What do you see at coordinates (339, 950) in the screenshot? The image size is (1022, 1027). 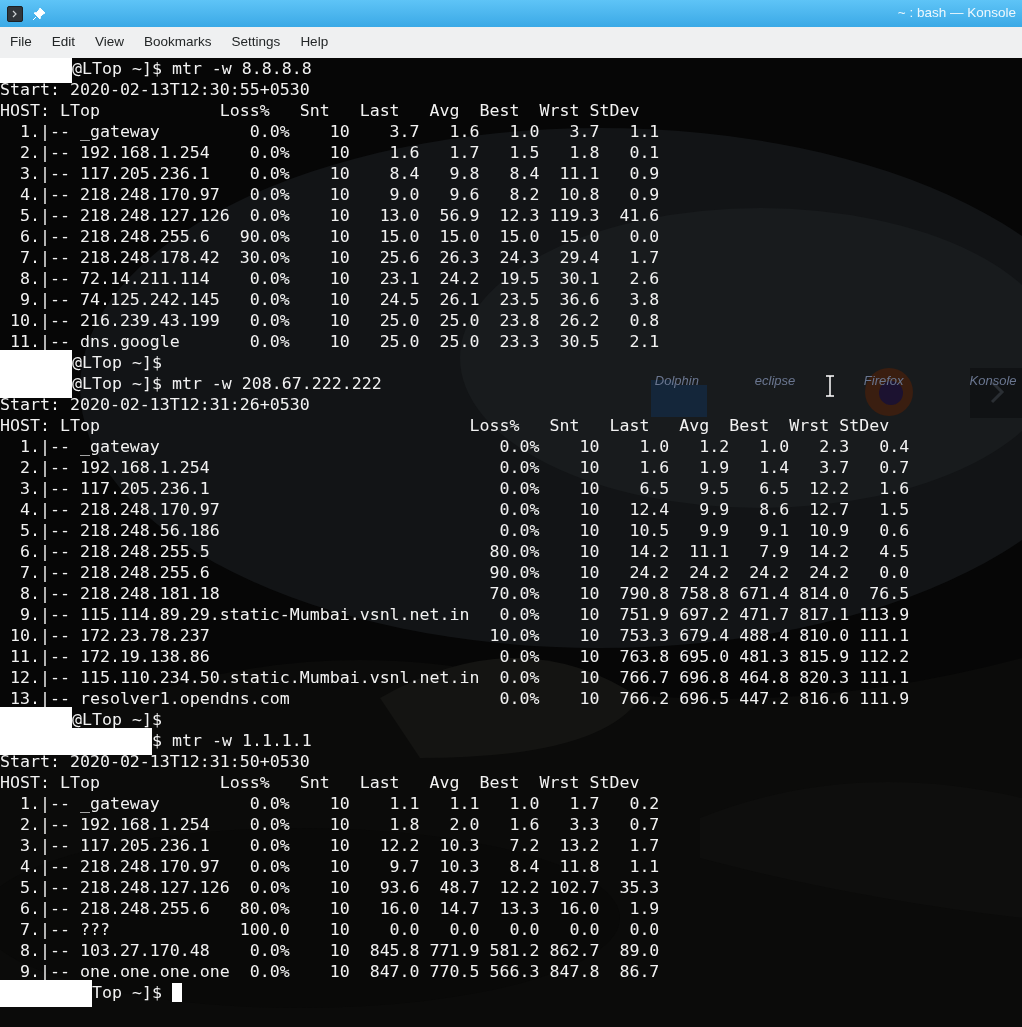 I see `report-row-text: 8.|-- 103.27.170.48 0.0% 10 845.8 771.9 581.2 862.7 89.0` at bounding box center [339, 950].